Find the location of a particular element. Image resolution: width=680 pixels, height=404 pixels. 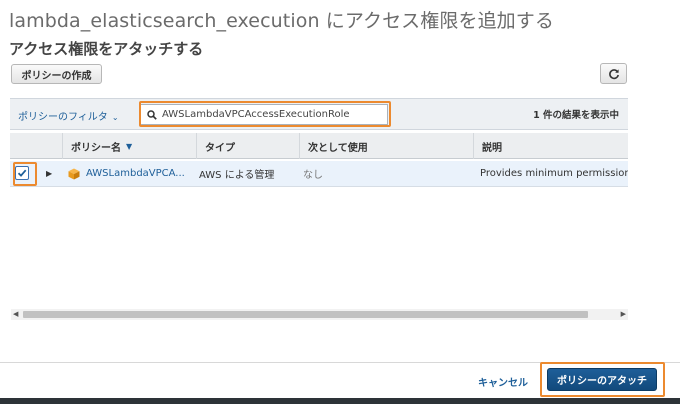

refresh-button is located at coordinates (613, 73).